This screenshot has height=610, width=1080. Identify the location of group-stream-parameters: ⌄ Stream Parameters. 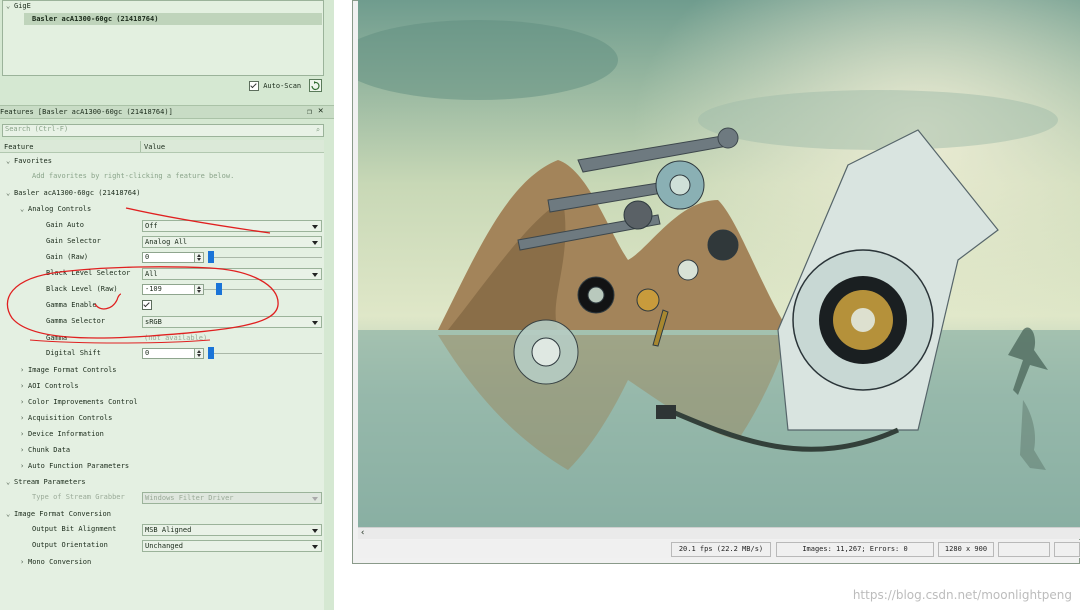
(46, 482).